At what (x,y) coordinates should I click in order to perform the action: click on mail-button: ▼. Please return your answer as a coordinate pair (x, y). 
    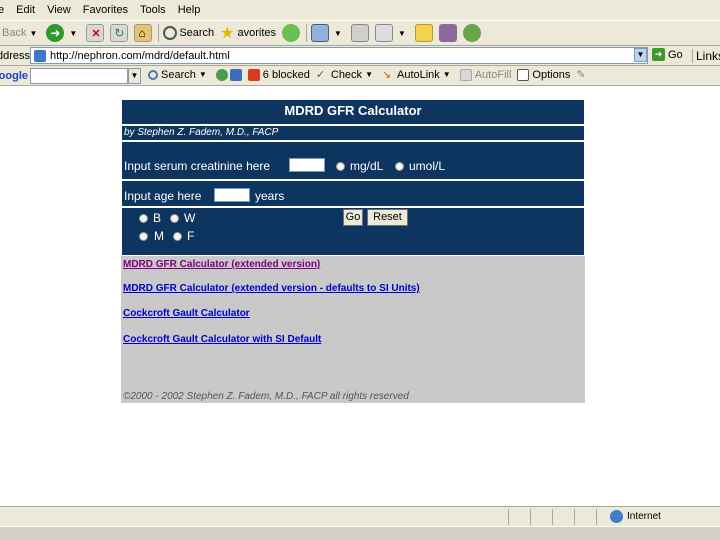
    Looking at the image, I should click on (328, 33).